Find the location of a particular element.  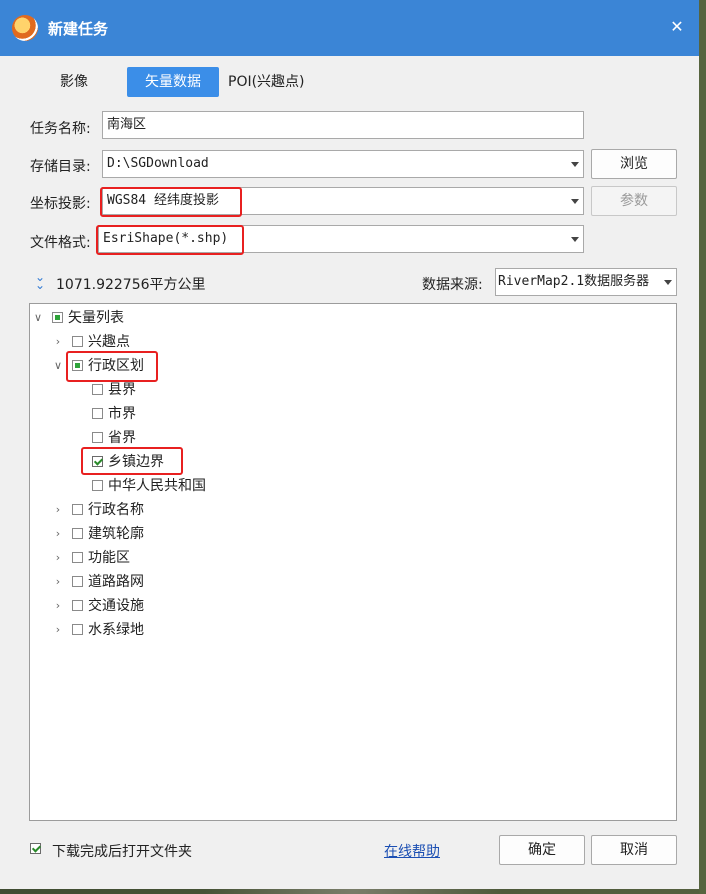

tree-label: 行政区划 is located at coordinates (116, 366).